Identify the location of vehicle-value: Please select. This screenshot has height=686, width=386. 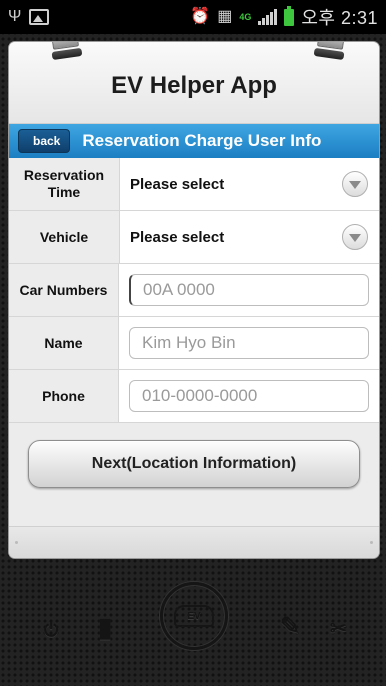
(177, 237).